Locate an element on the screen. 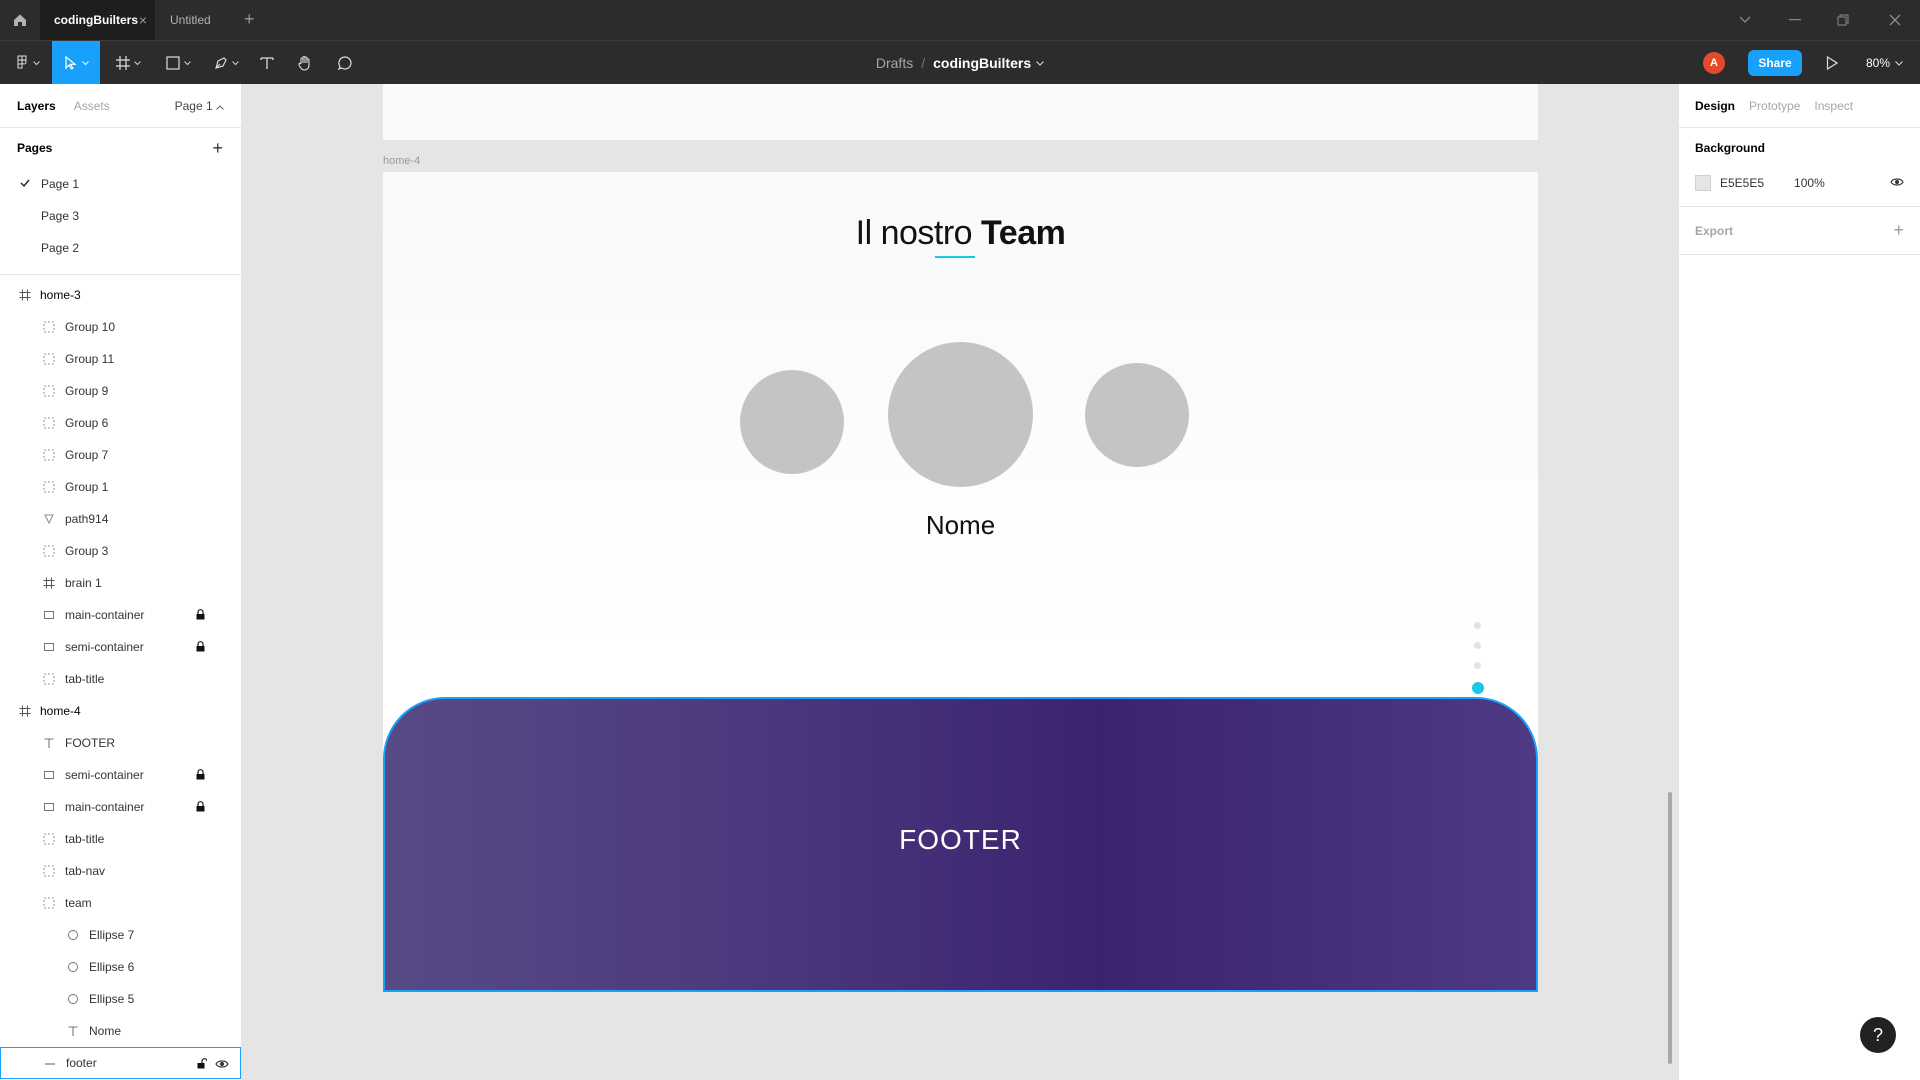 This screenshot has width=1920, height=1080. tab-inspect: Inspect is located at coordinates (1833, 106).